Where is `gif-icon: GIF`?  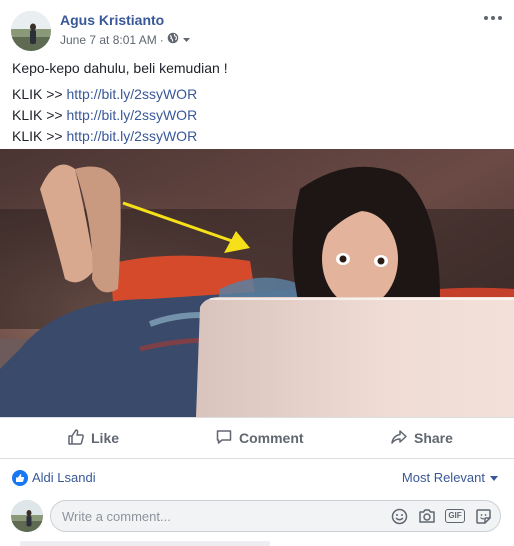
gif-icon: GIF is located at coordinates (455, 516).